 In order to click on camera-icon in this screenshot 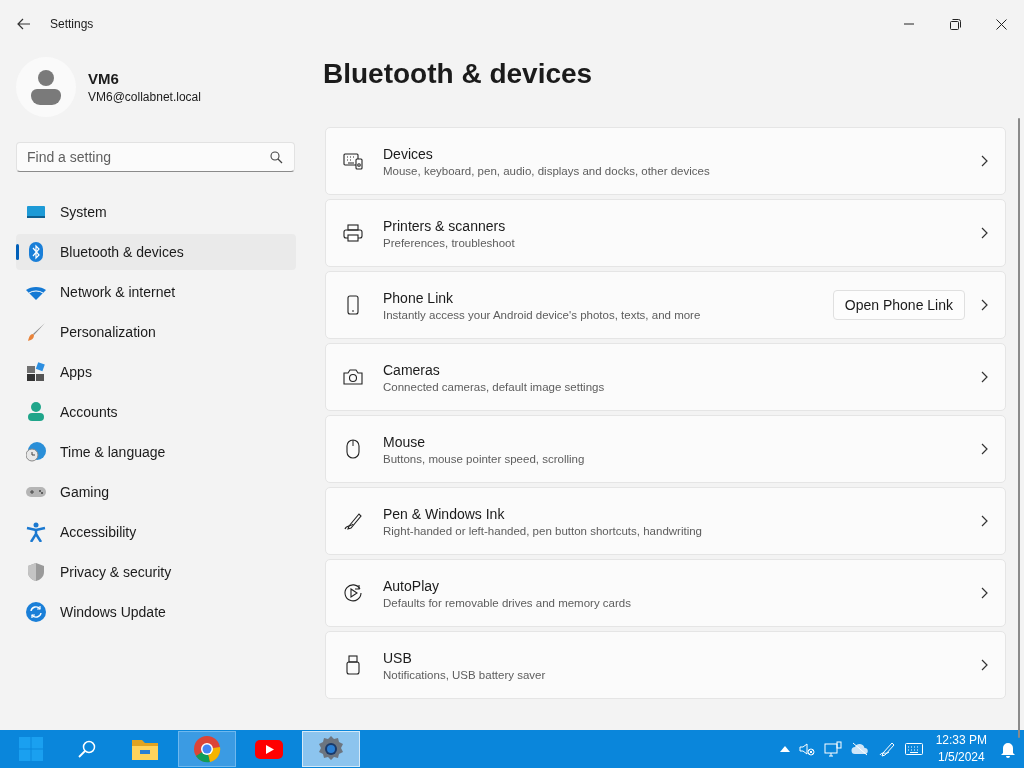, I will do `click(353, 377)`.